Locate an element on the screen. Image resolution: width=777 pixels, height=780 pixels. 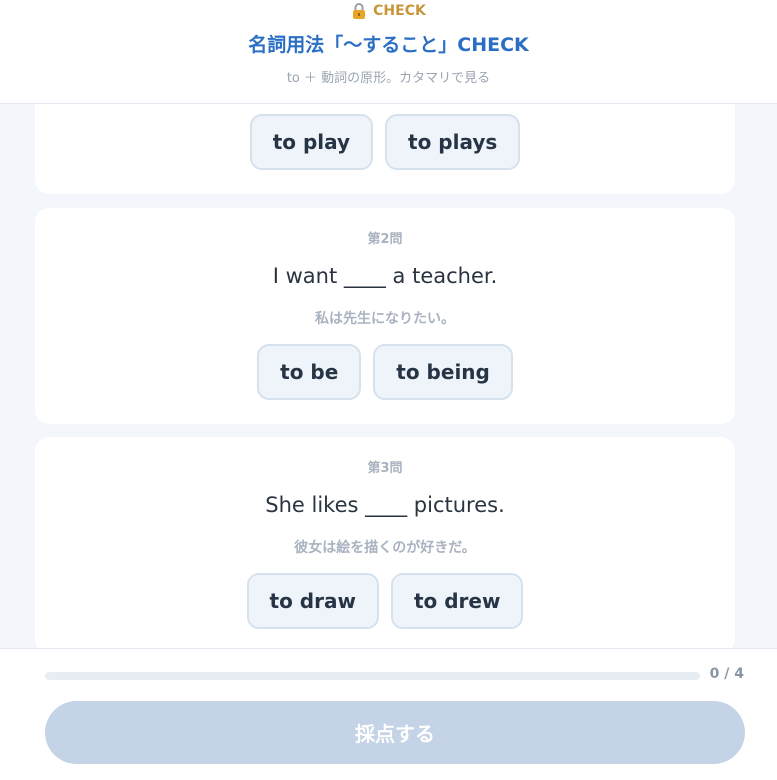
question-number: 第3問 is located at coordinates (385, 468).